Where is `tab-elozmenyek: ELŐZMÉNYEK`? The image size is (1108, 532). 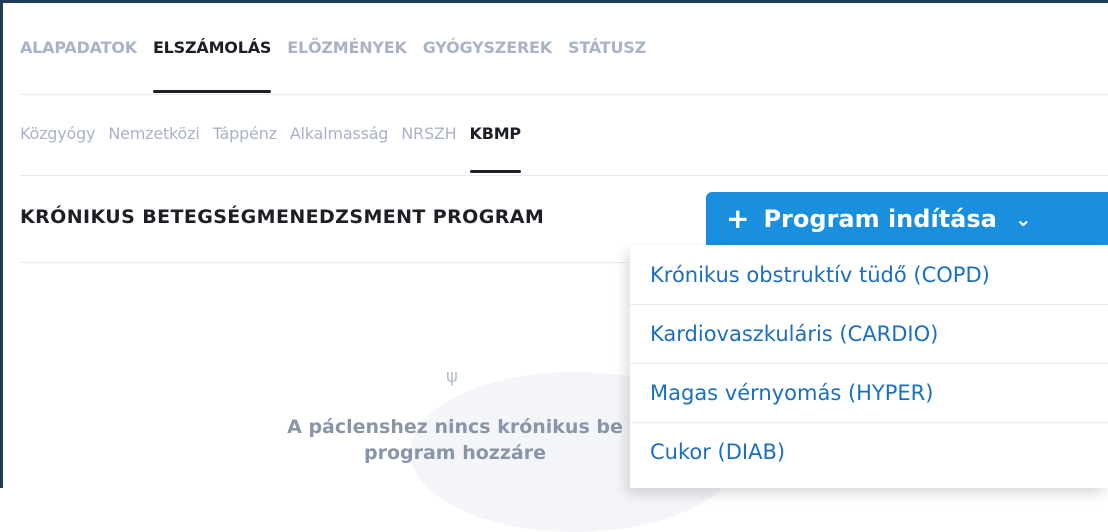
tab-elozmenyek: ELŐZMÉNYEK is located at coordinates (347, 50).